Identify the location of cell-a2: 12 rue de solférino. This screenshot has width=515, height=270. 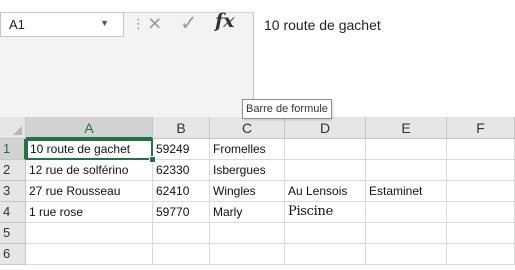
(89, 170).